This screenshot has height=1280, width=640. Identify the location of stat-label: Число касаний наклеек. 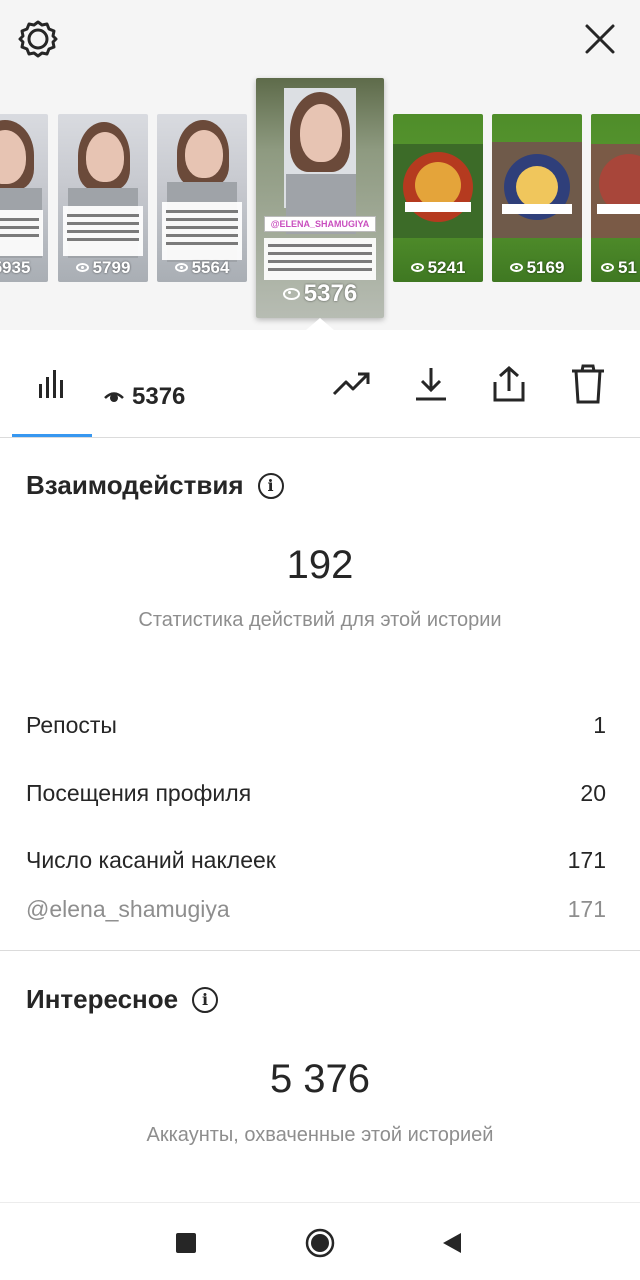
(151, 860).